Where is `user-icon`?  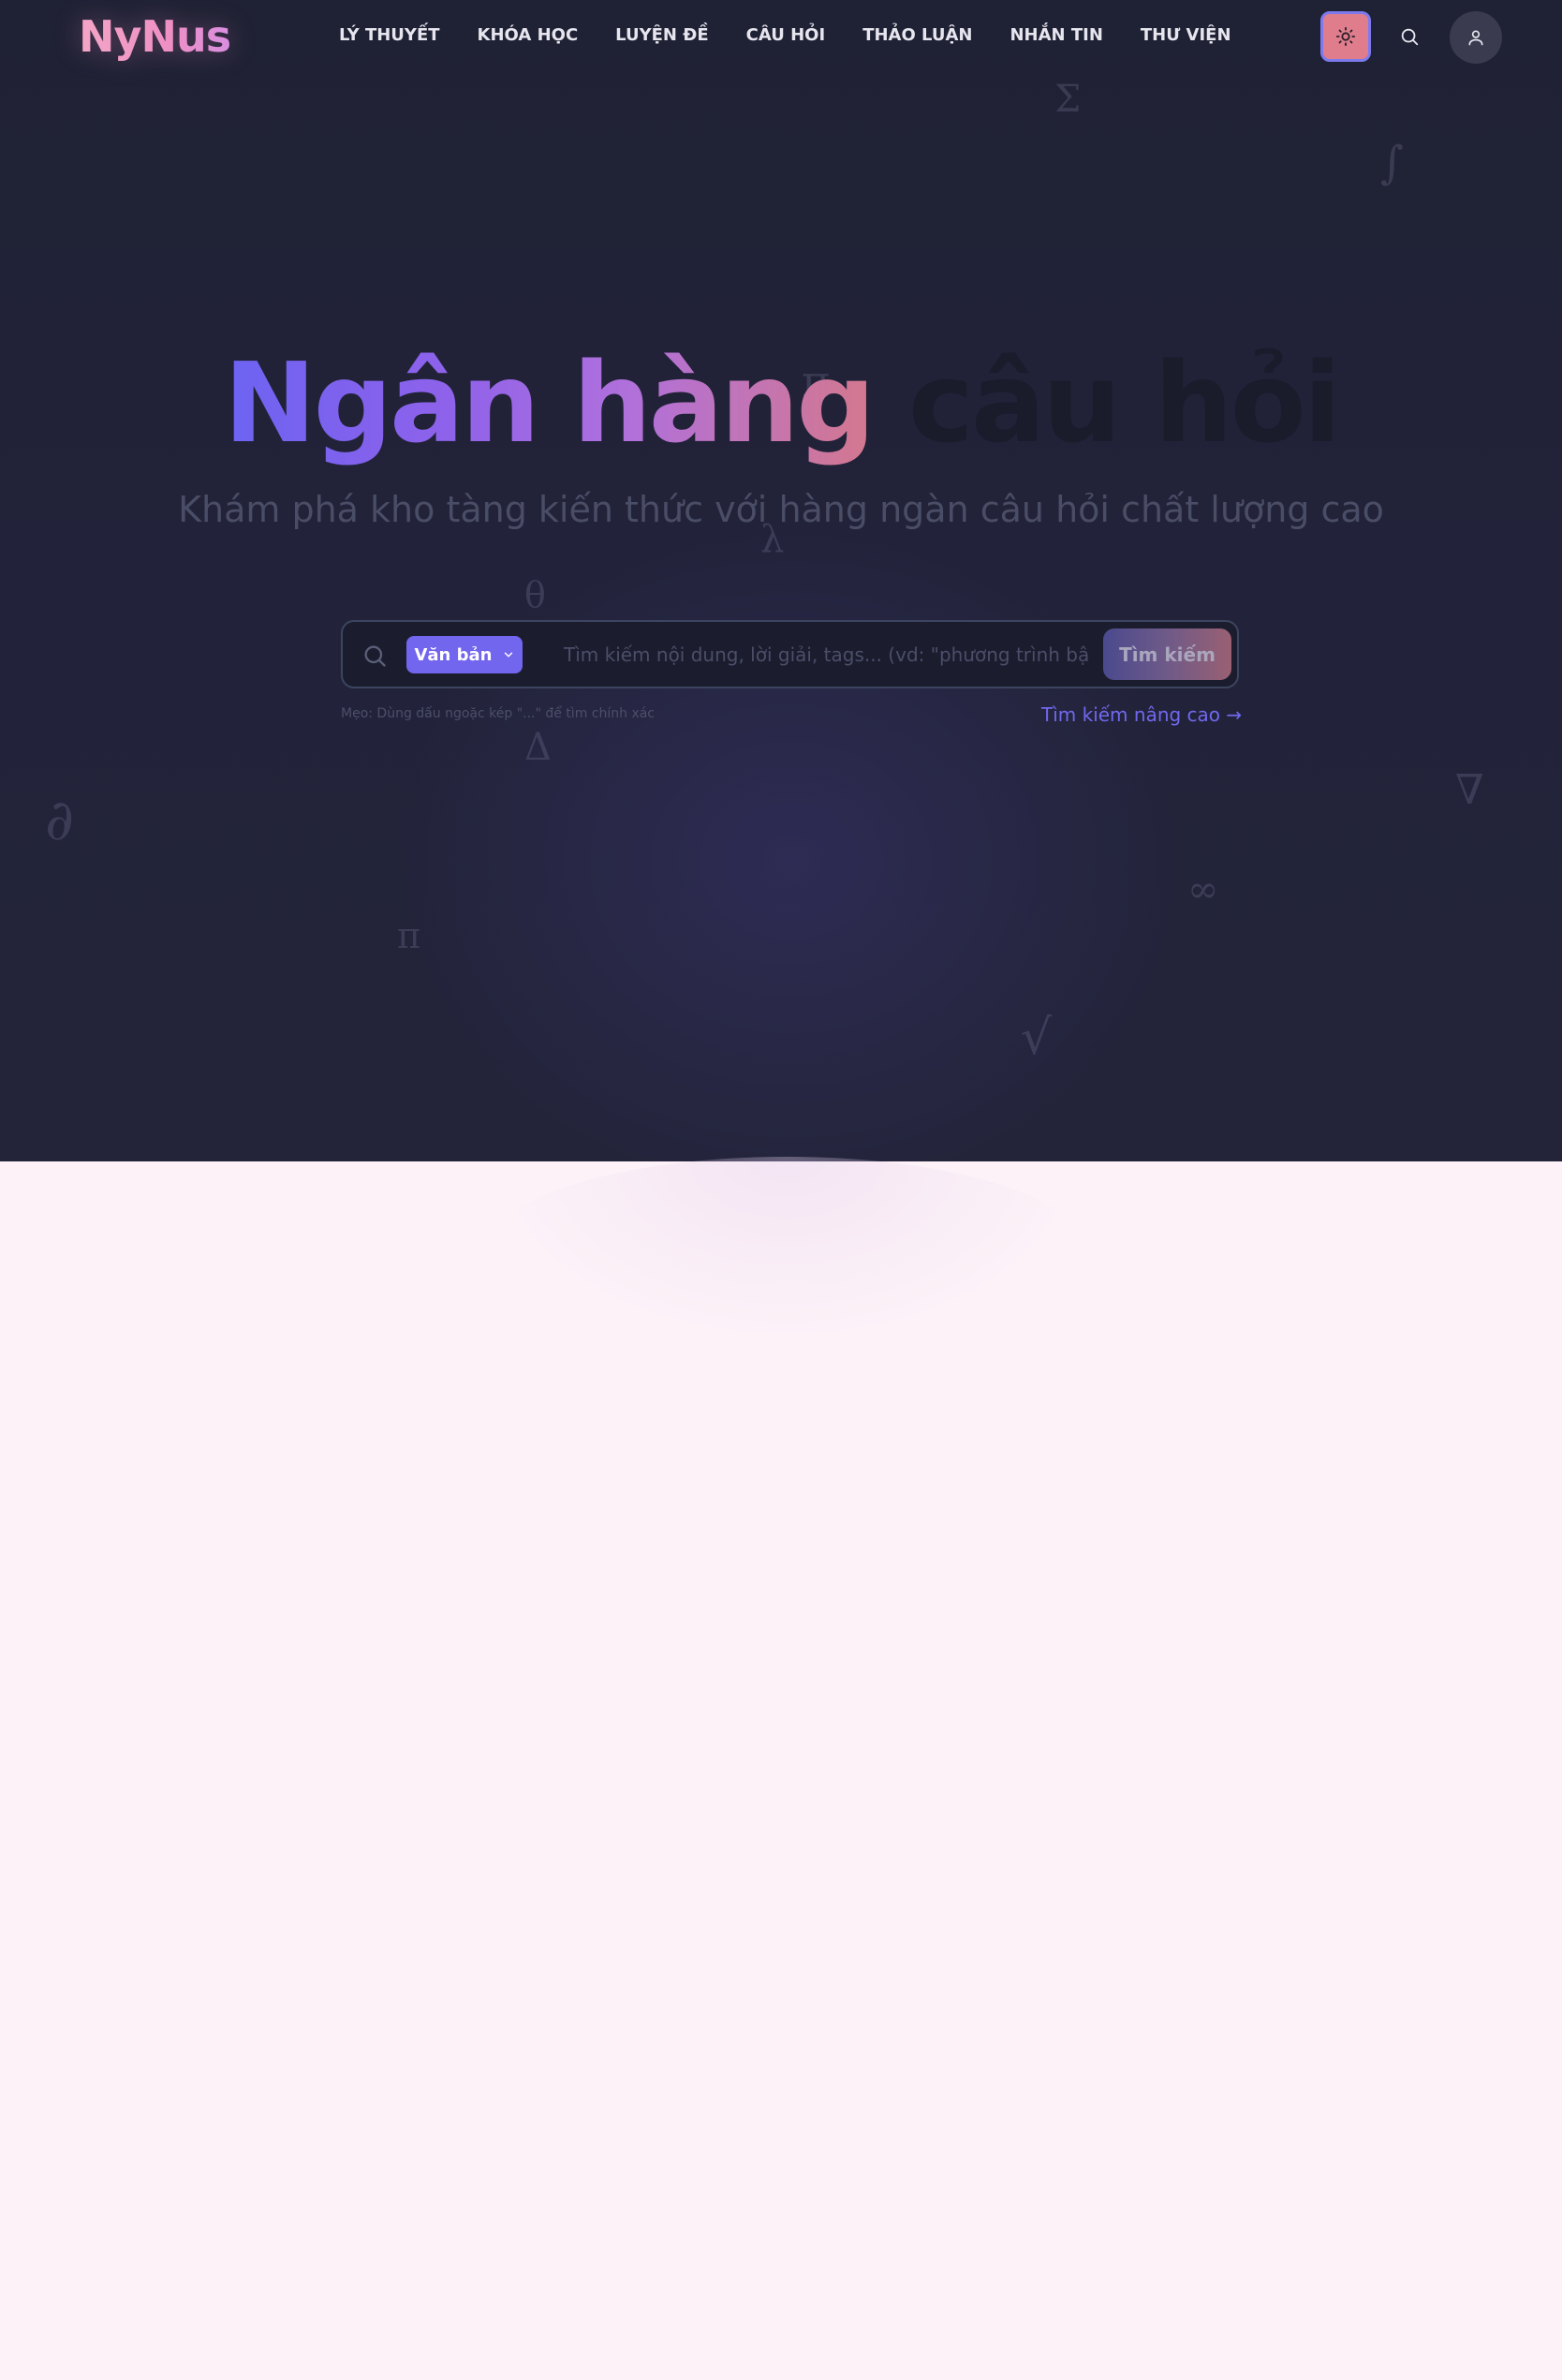 user-icon is located at coordinates (1475, 38).